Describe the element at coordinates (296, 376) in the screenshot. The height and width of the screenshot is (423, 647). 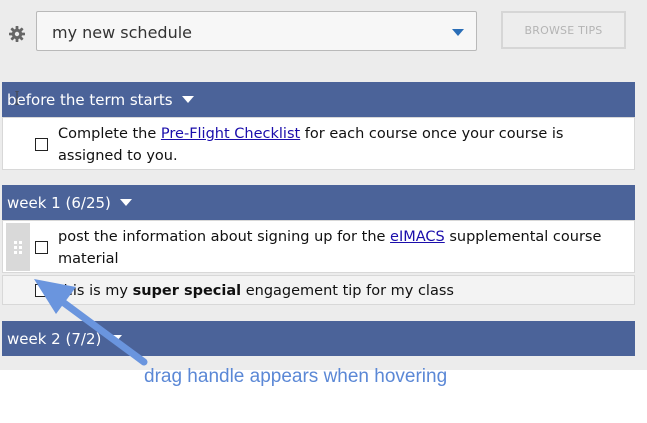
I see `annotation-text: drag handle appears when hovering` at that location.